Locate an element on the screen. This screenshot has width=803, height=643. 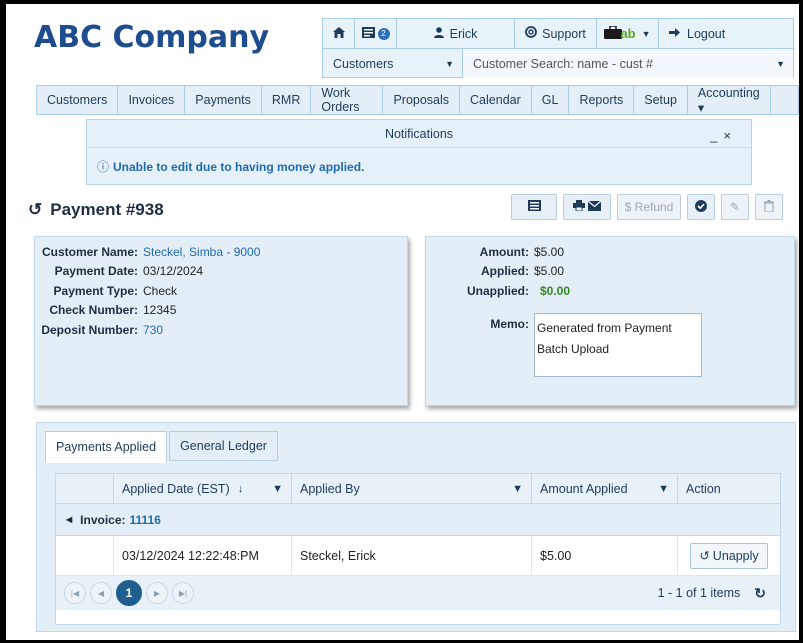
invoice-group-row: ◀ Invoice: 11116 is located at coordinates (418, 520).